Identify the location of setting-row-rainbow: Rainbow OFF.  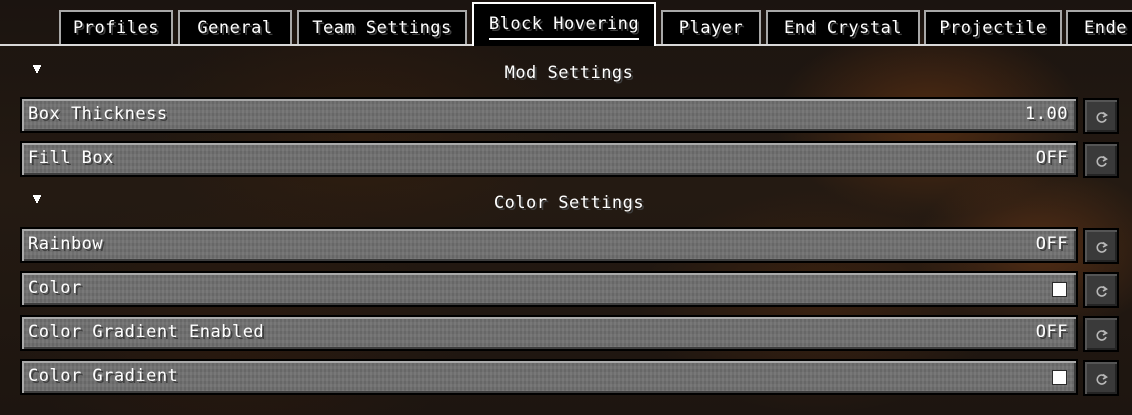
(569, 245).